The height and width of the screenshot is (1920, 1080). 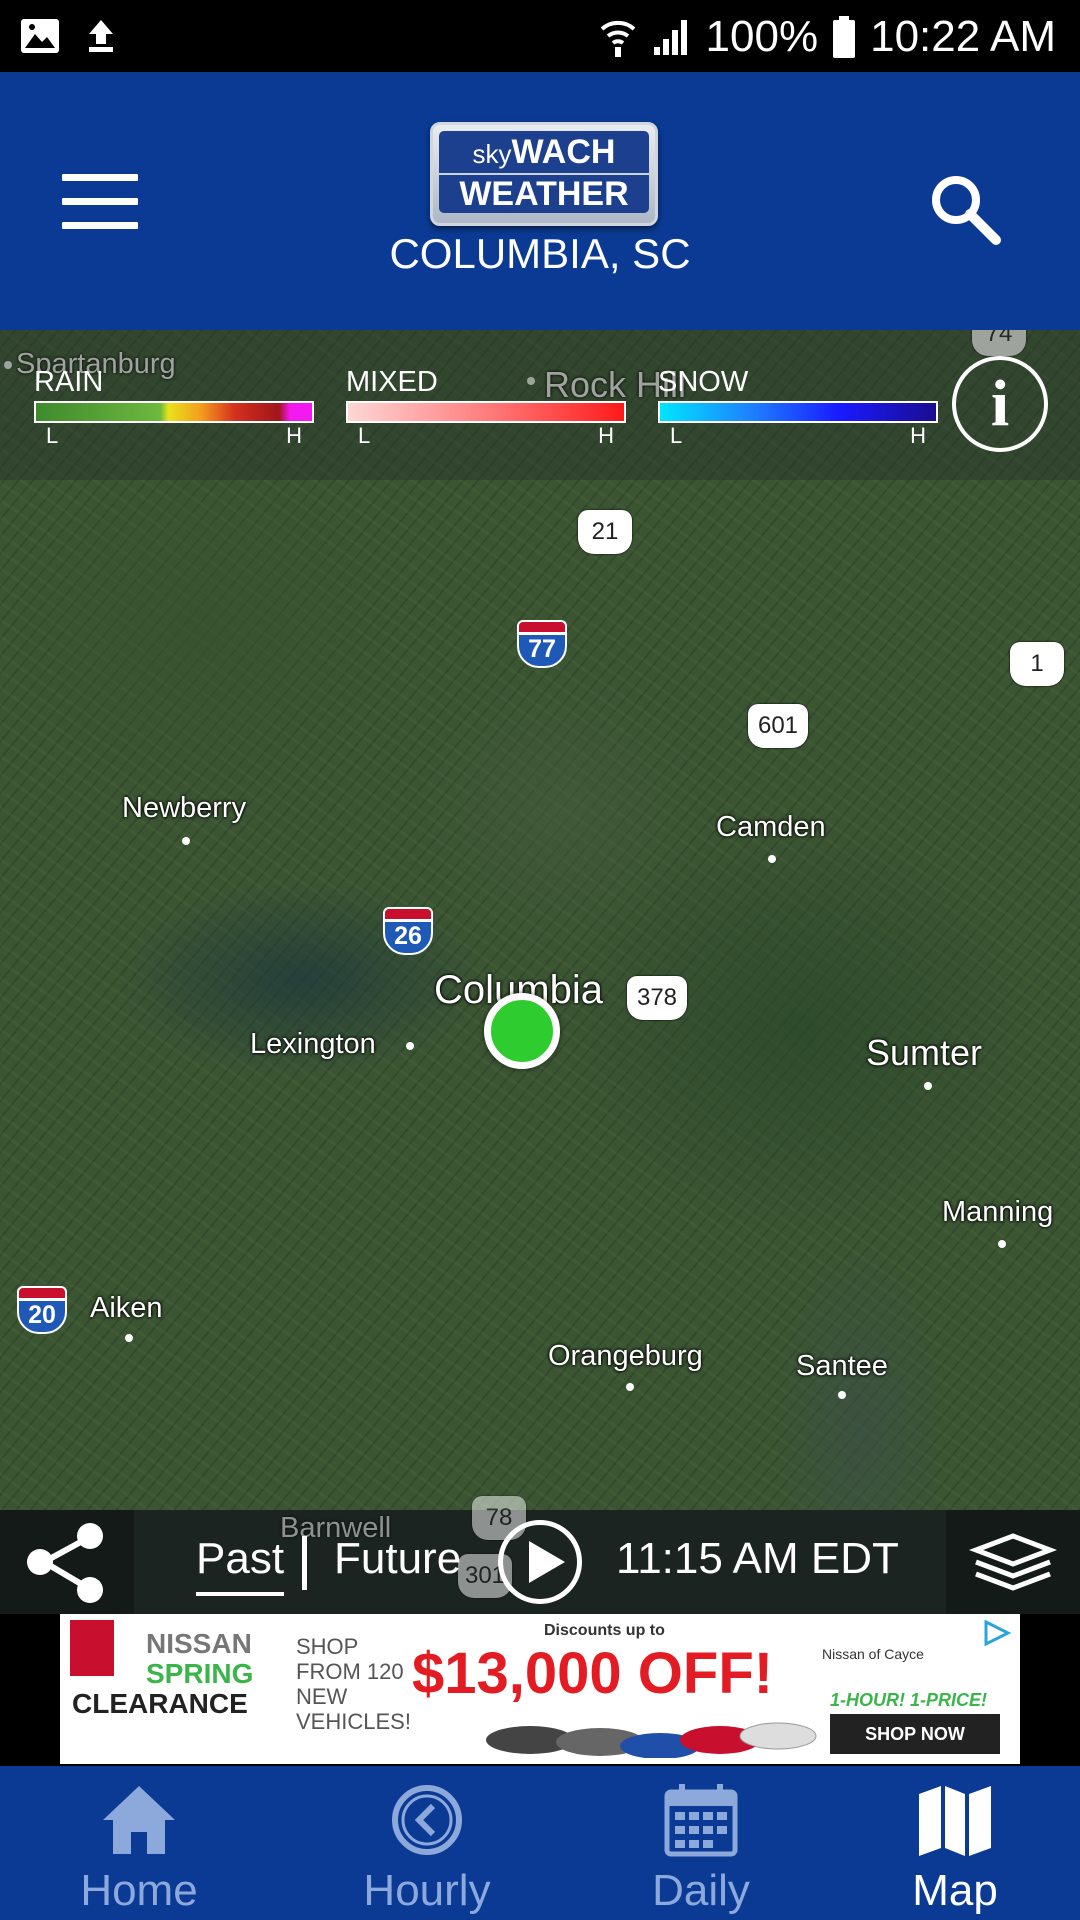 I want to click on ad-clearance: CLEARANCE, so click(x=160, y=1703).